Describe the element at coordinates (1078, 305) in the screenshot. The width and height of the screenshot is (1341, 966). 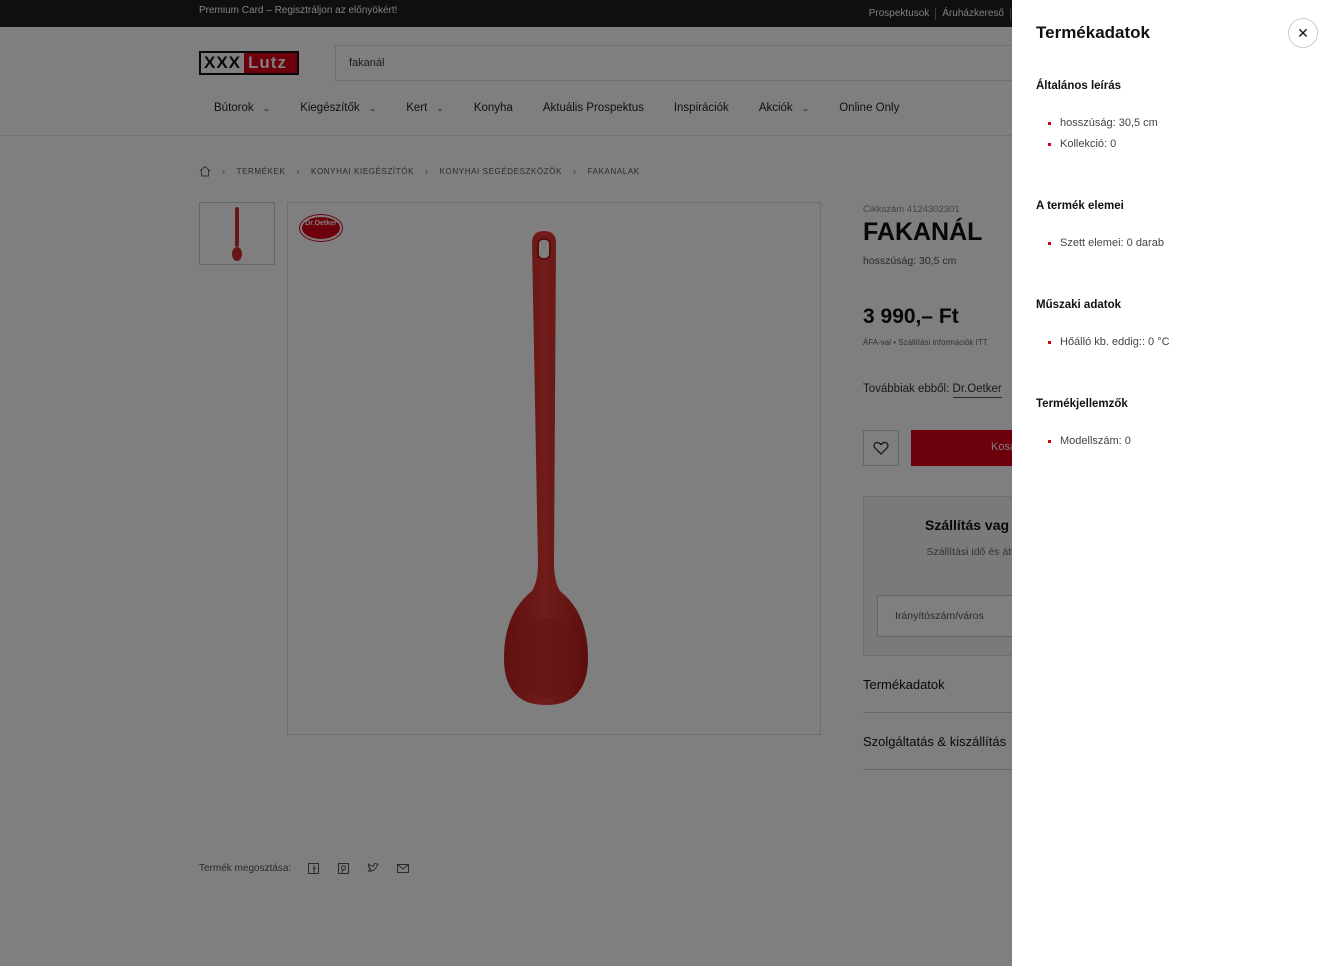
I see `section-heading: Műszaki adatok` at that location.